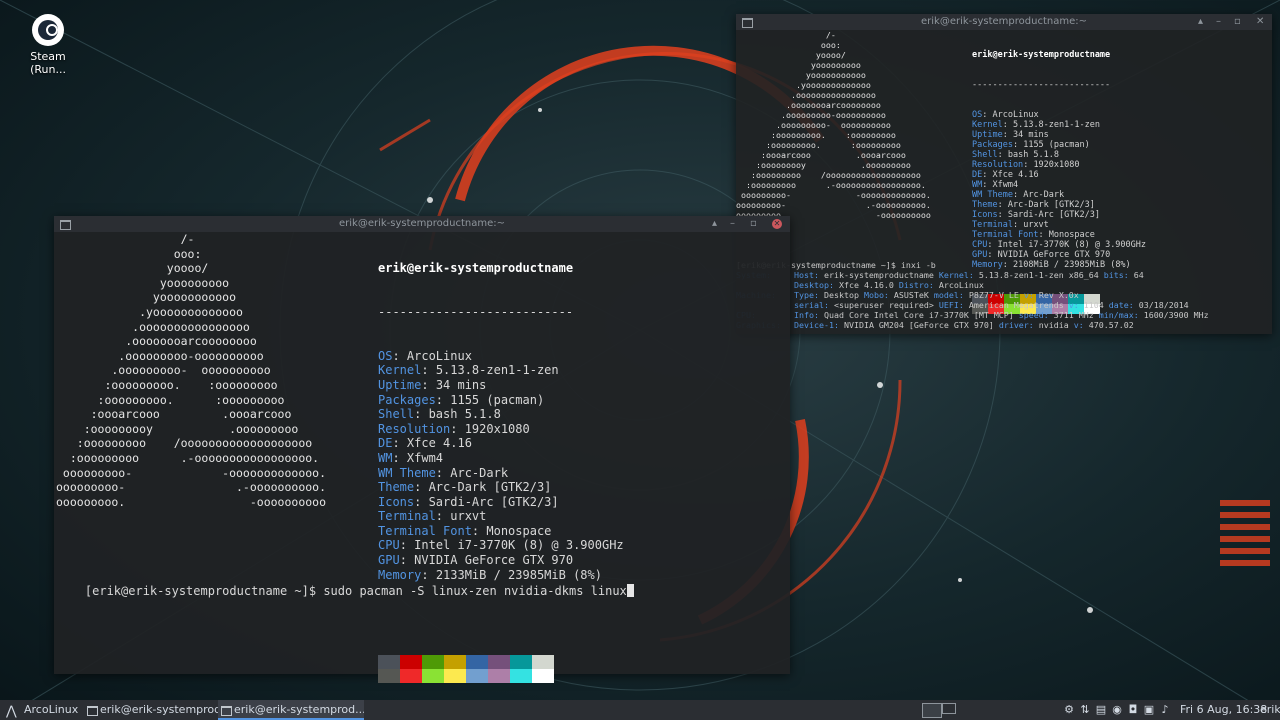  Describe the element at coordinates (1015, 175) in the screenshot. I see `info-value: Xfce 4.16` at that location.